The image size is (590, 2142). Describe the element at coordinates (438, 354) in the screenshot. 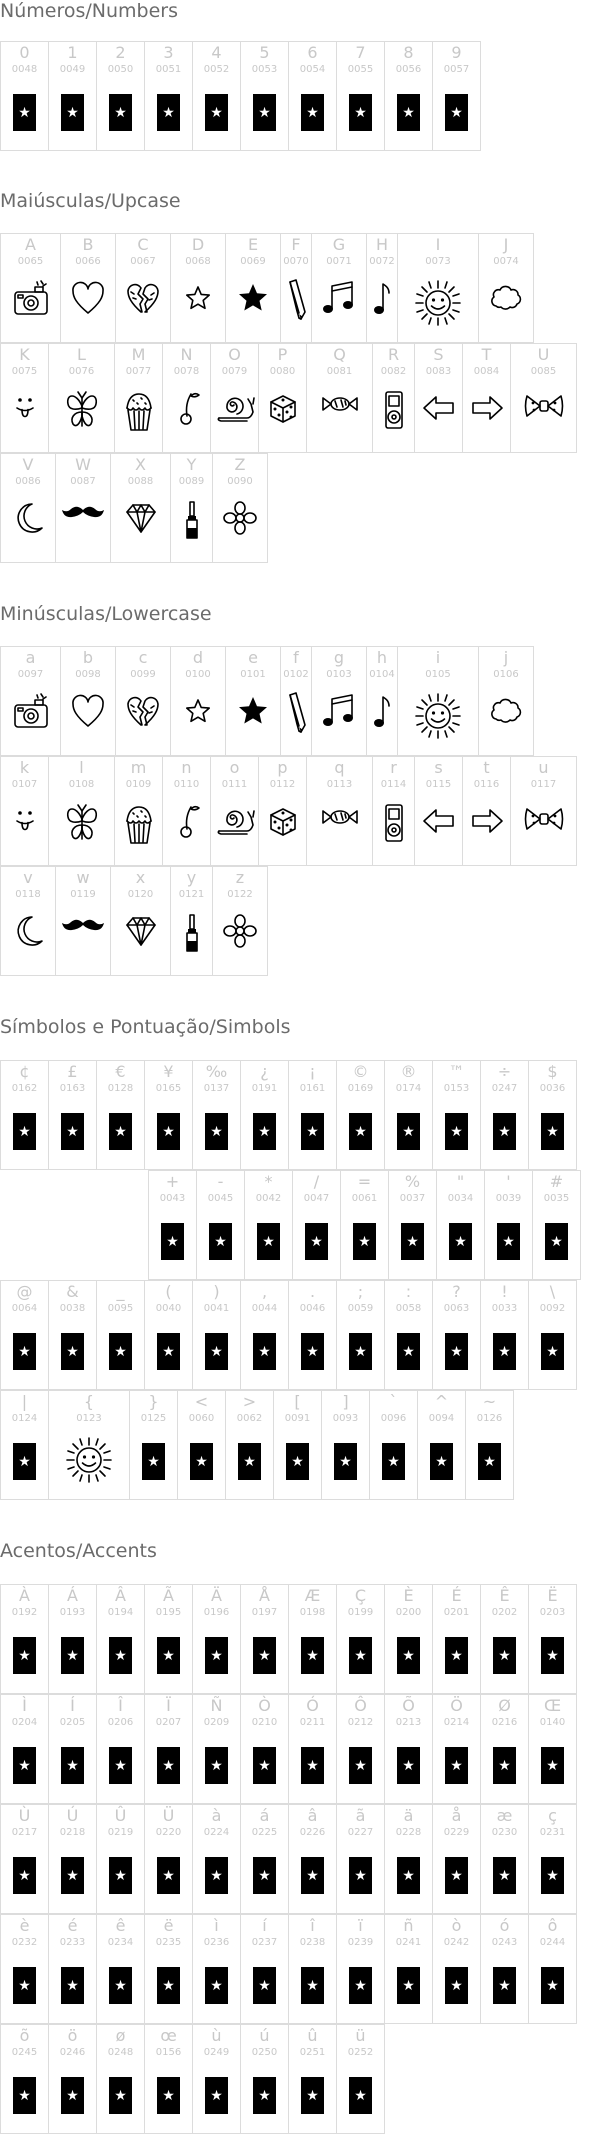

I see `glyph-character: S` at that location.